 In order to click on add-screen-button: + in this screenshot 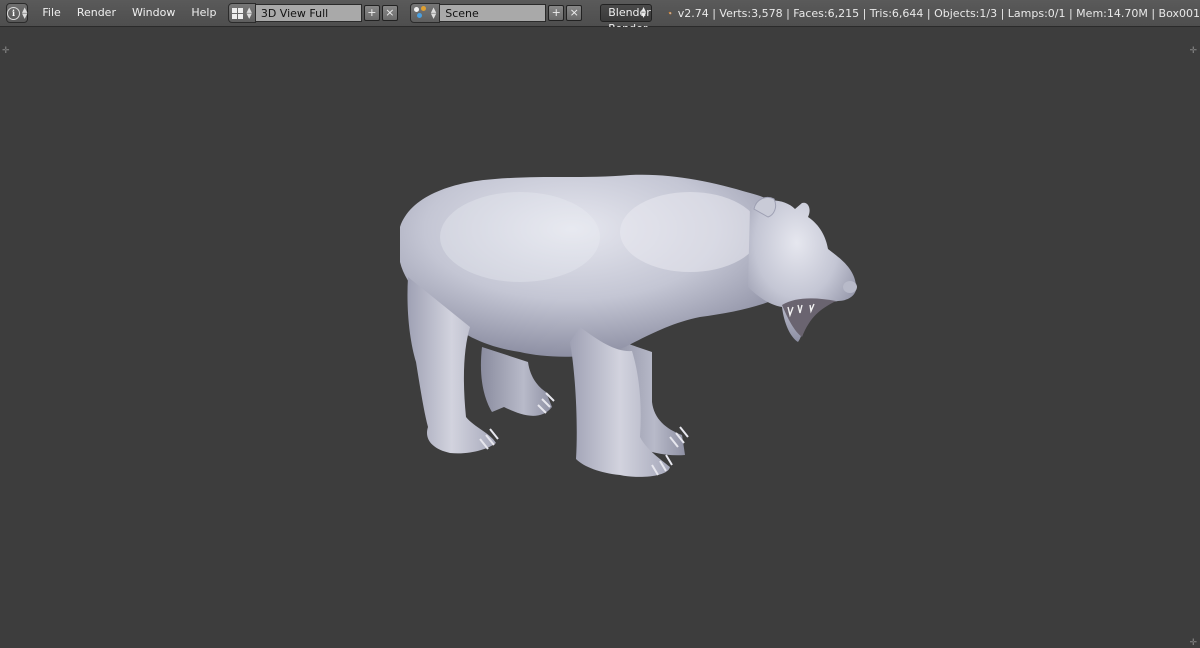, I will do `click(371, 13)`.